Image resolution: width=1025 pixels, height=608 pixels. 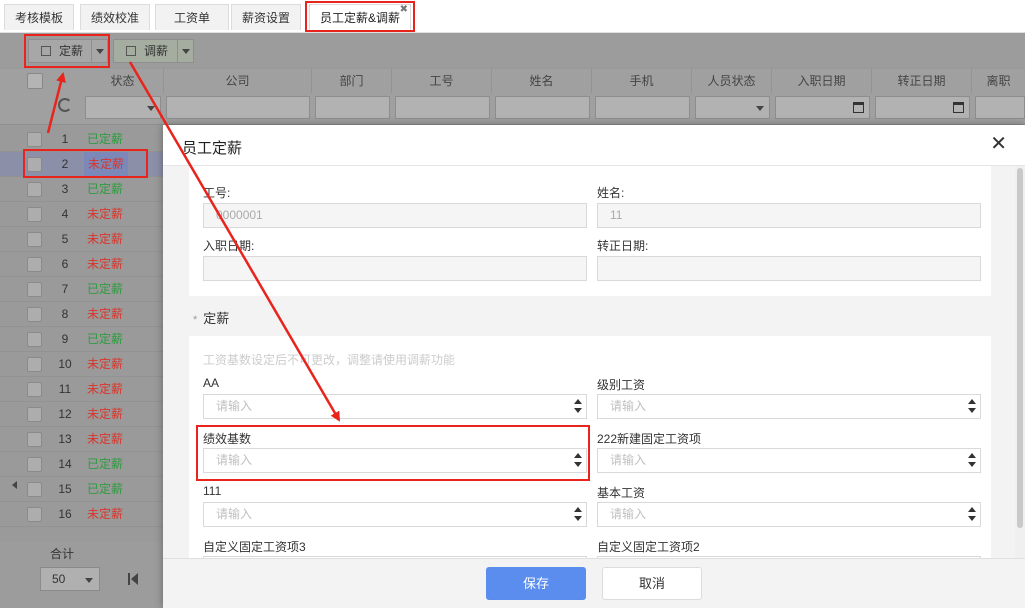 I want to click on table-row: 11 未定薪, so click(x=81, y=389).